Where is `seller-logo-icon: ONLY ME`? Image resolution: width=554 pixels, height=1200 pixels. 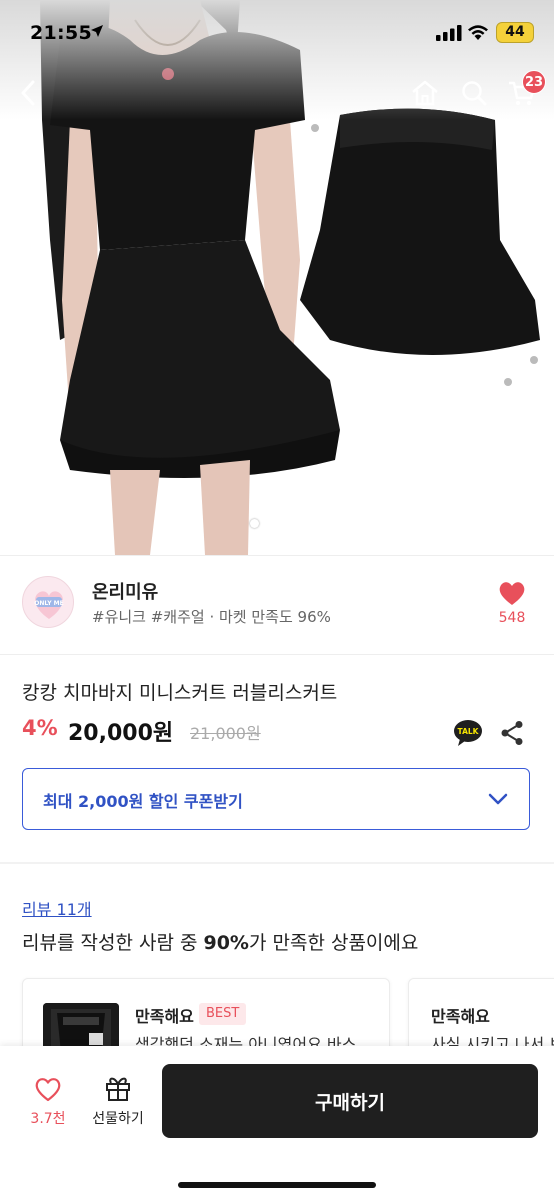 seller-logo-icon: ONLY ME is located at coordinates (49, 605).